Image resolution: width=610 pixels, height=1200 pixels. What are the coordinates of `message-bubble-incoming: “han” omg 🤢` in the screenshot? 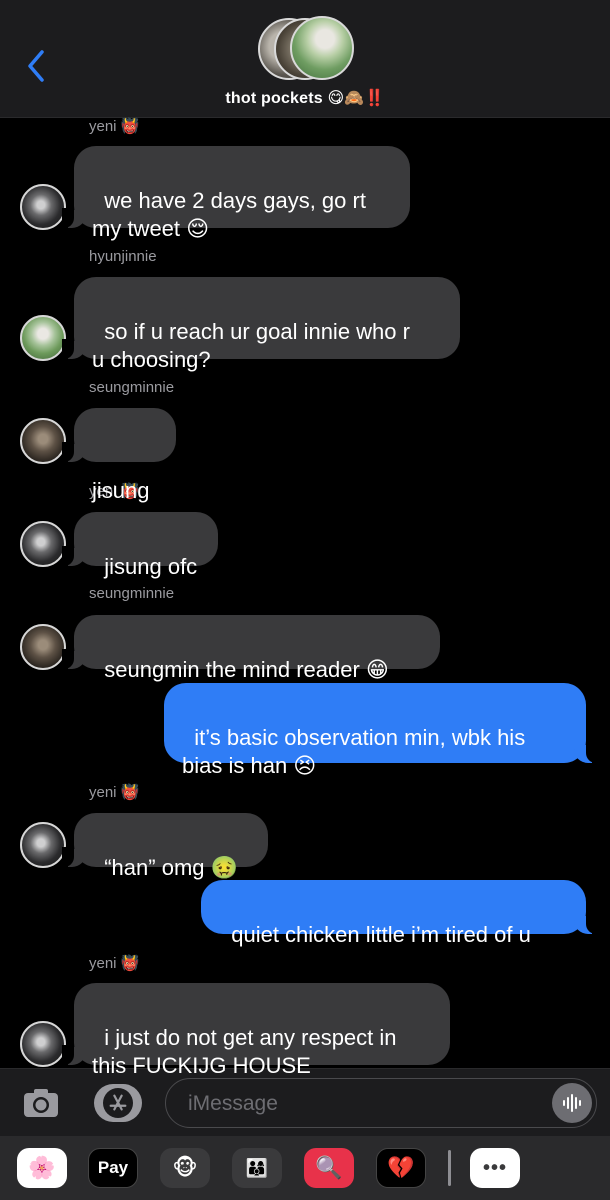 It's located at (165, 846).